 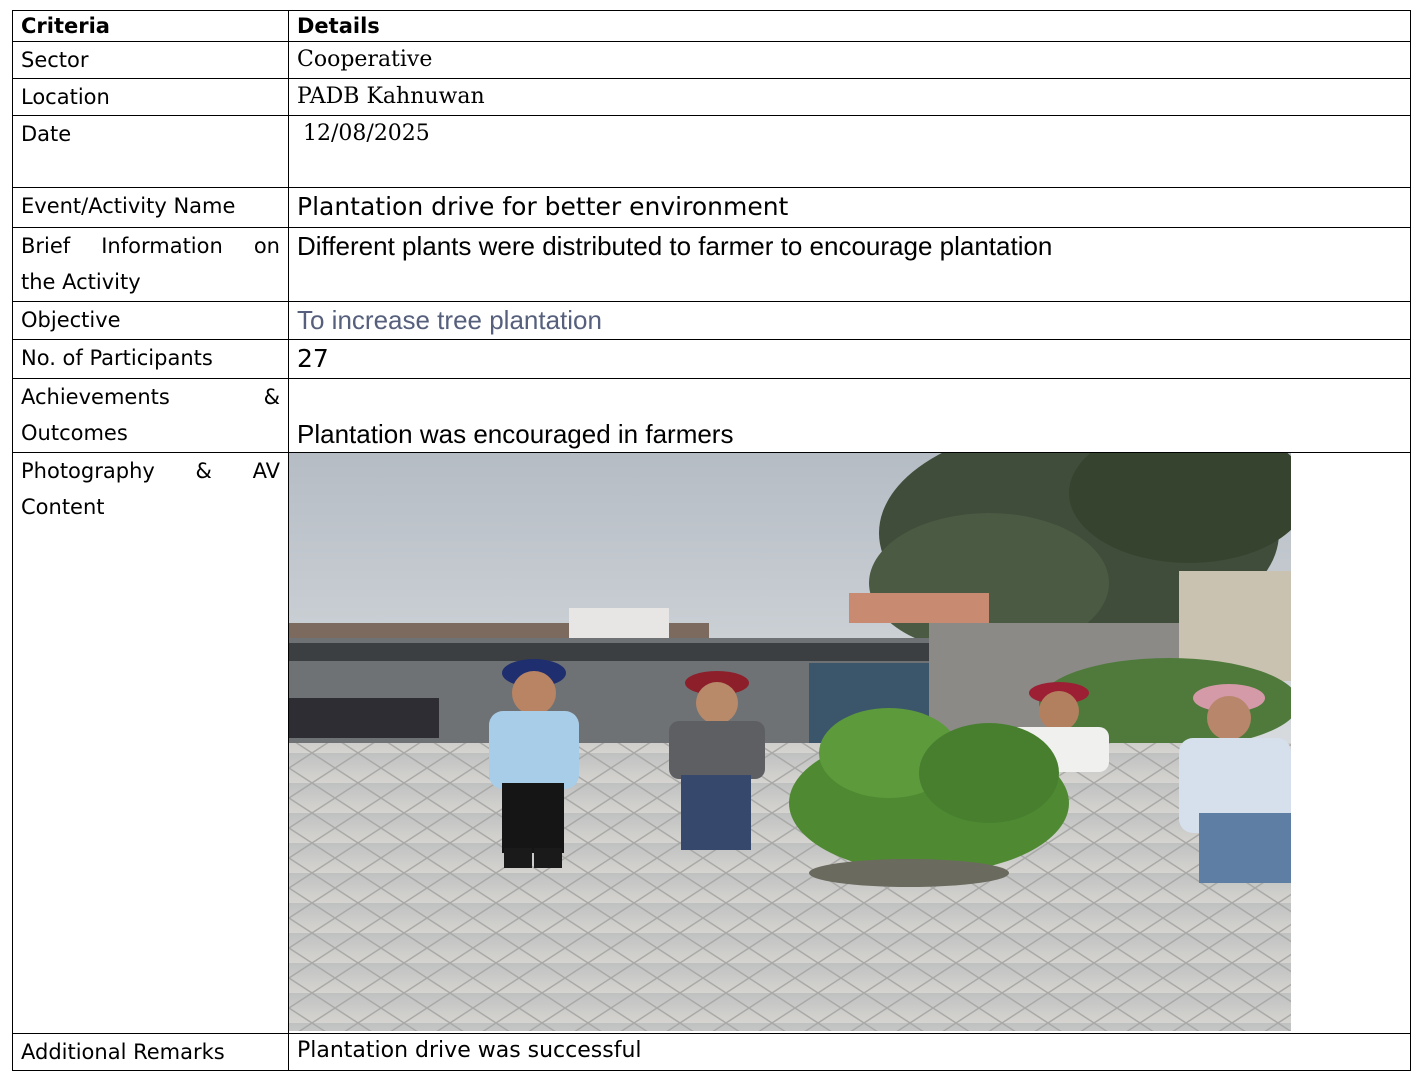 I want to click on location-row: Location PADB Kahnuwan, so click(x=711, y=97).